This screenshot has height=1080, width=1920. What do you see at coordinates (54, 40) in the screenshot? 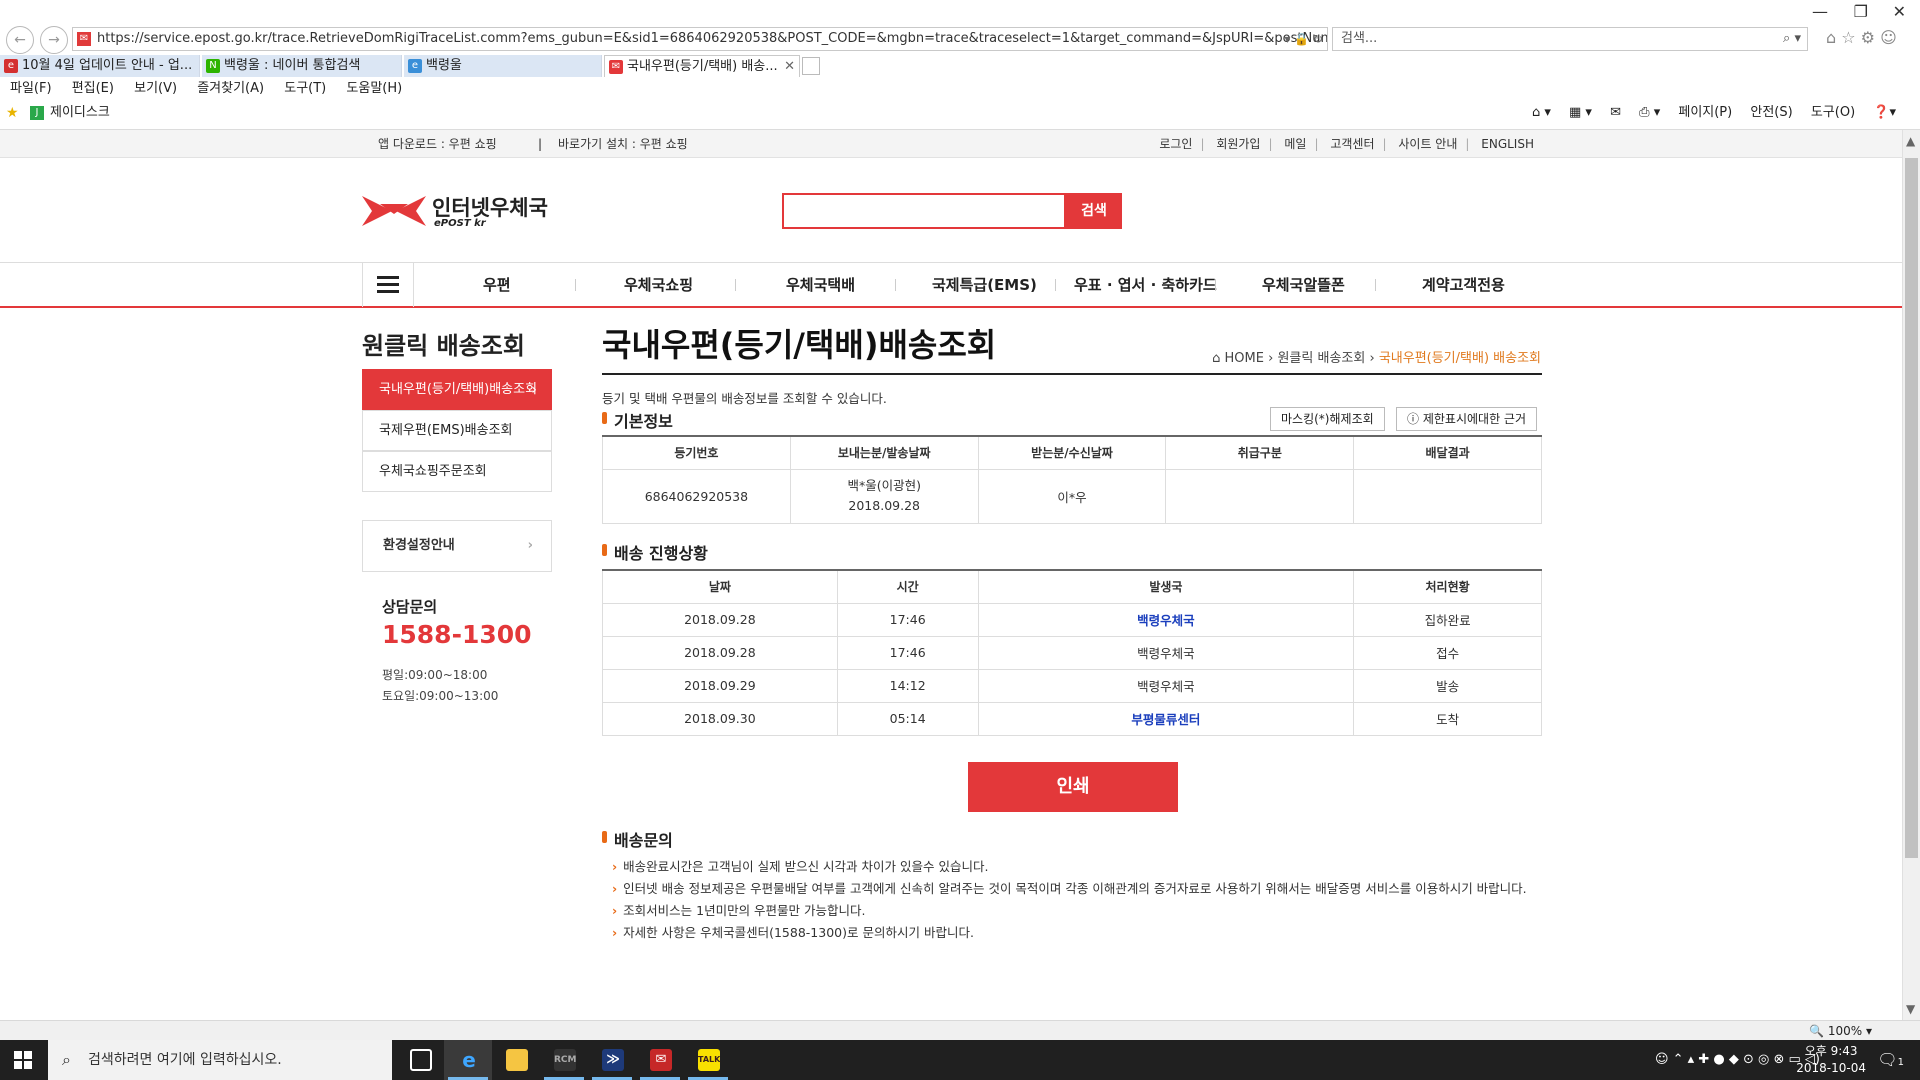
I see `forward-button: →` at bounding box center [54, 40].